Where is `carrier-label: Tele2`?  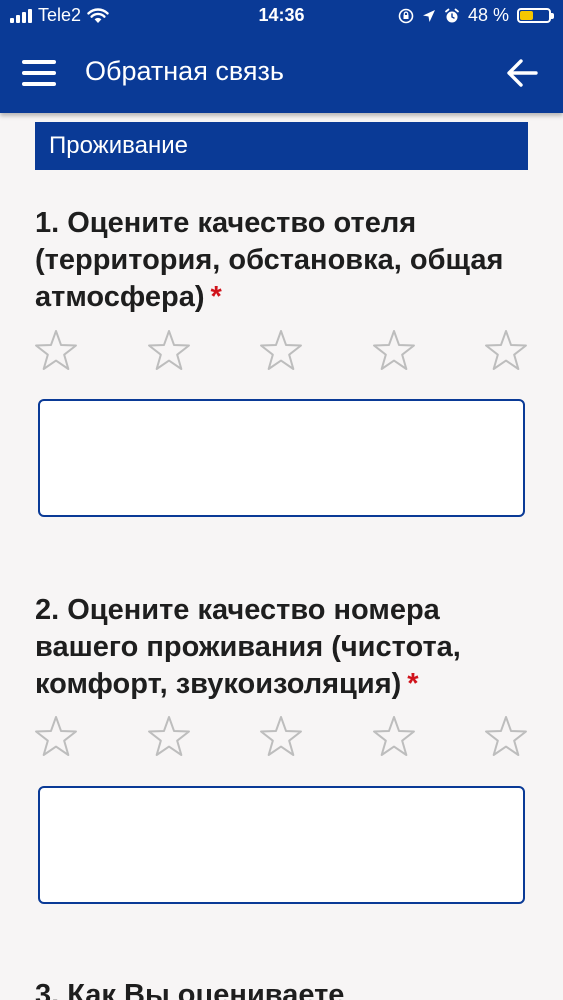
carrier-label: Tele2 is located at coordinates (60, 15).